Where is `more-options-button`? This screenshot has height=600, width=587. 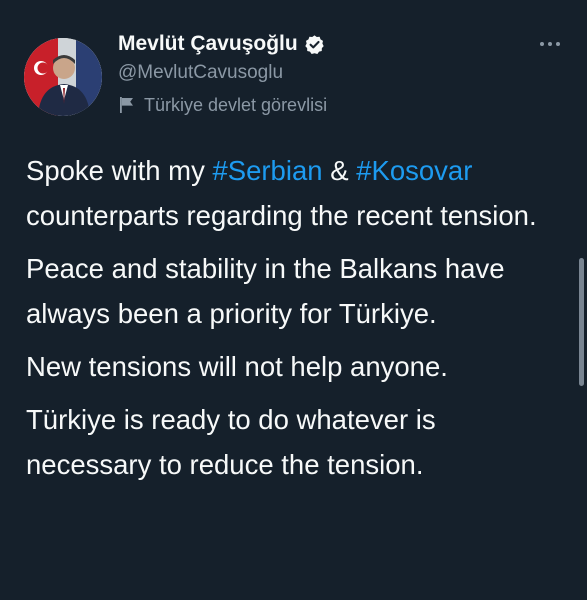
more-options-button is located at coordinates (550, 44).